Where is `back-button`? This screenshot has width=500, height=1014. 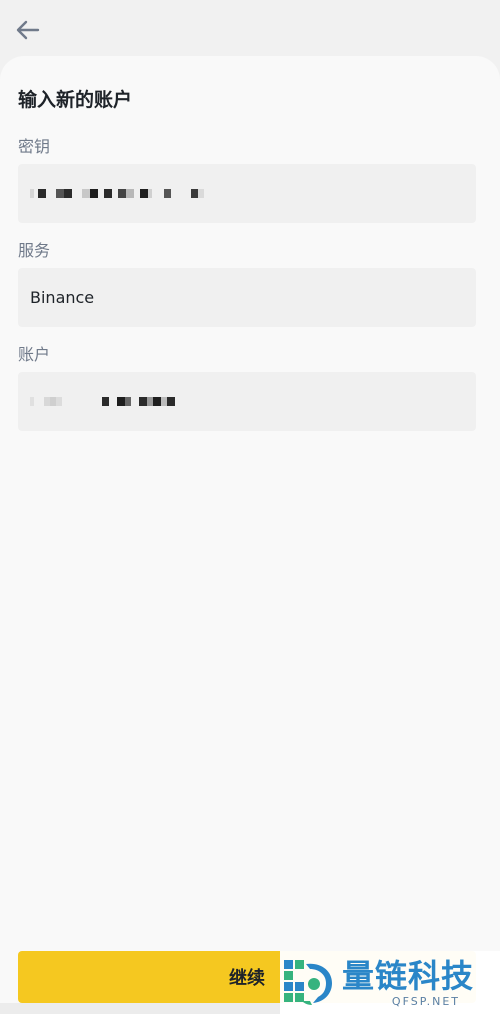 back-button is located at coordinates (28, 30).